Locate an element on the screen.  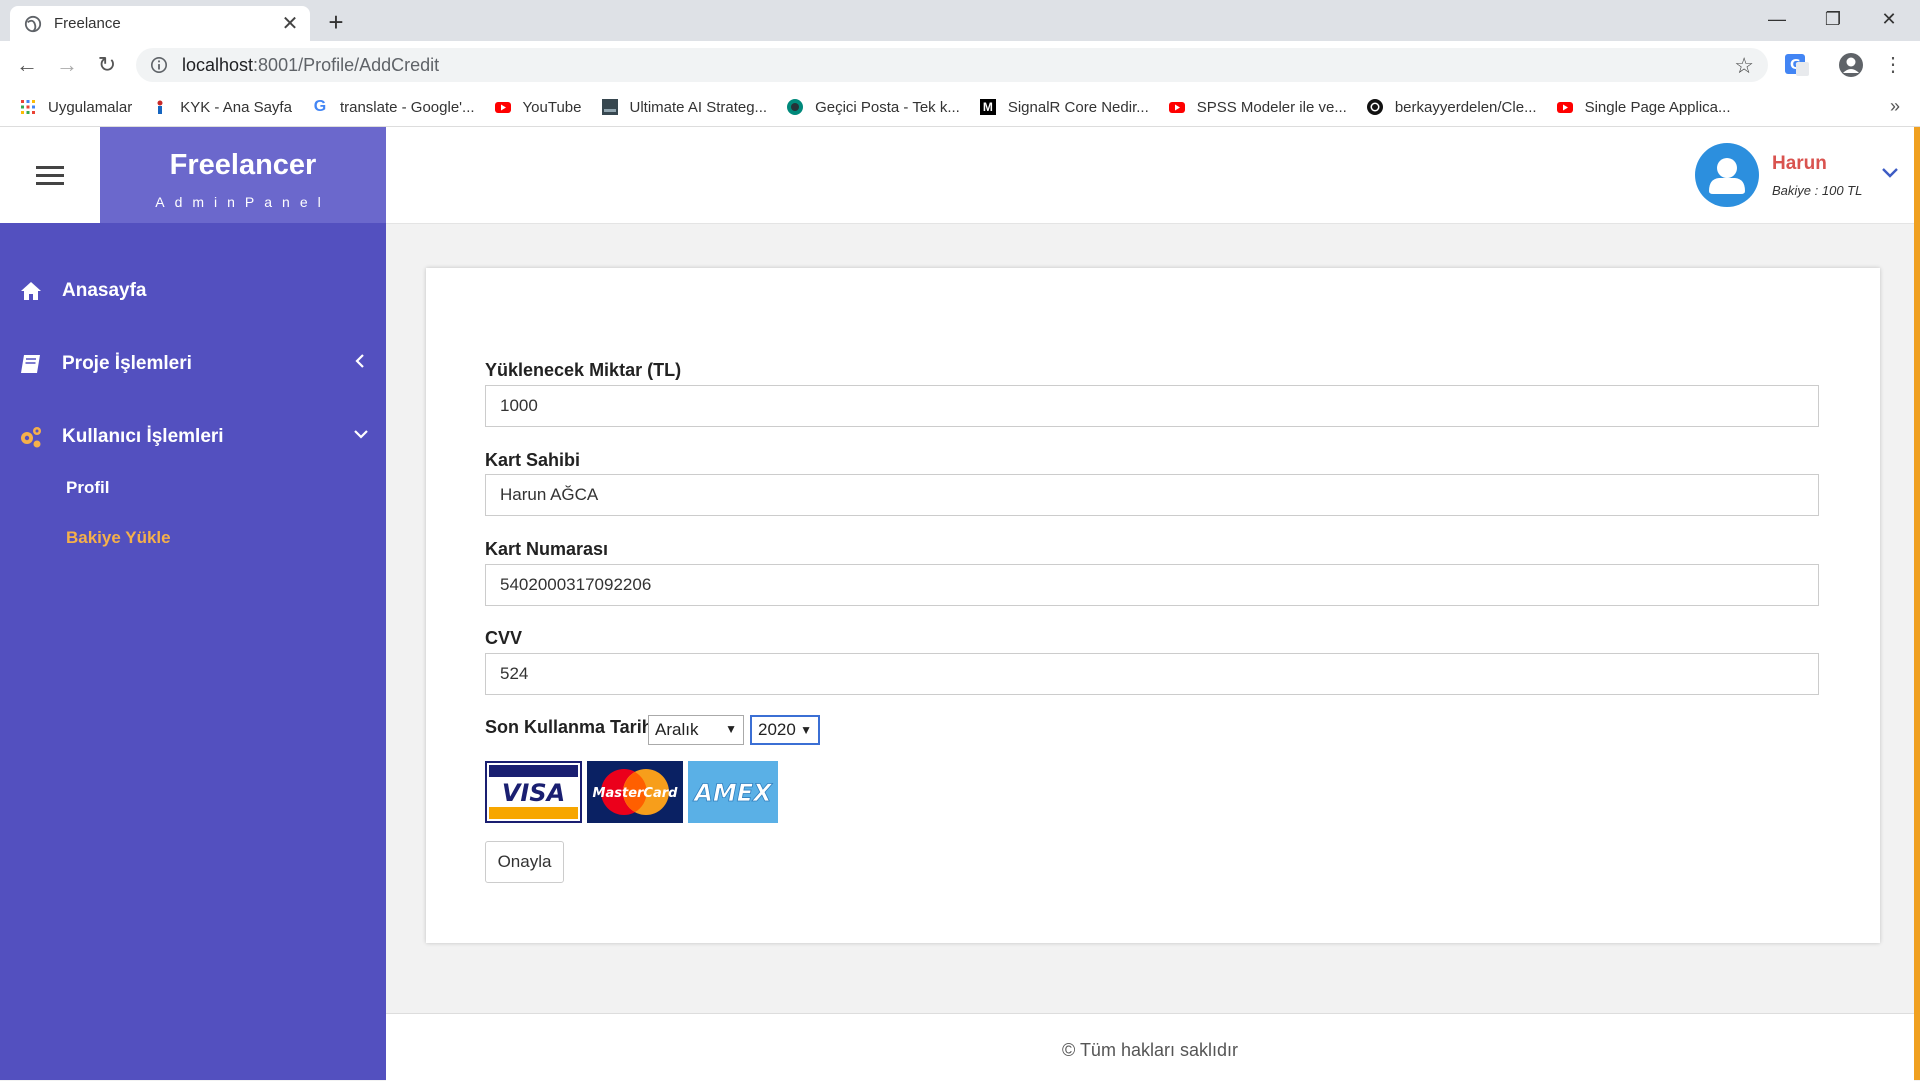
top-header is located at coordinates (1153, 175).